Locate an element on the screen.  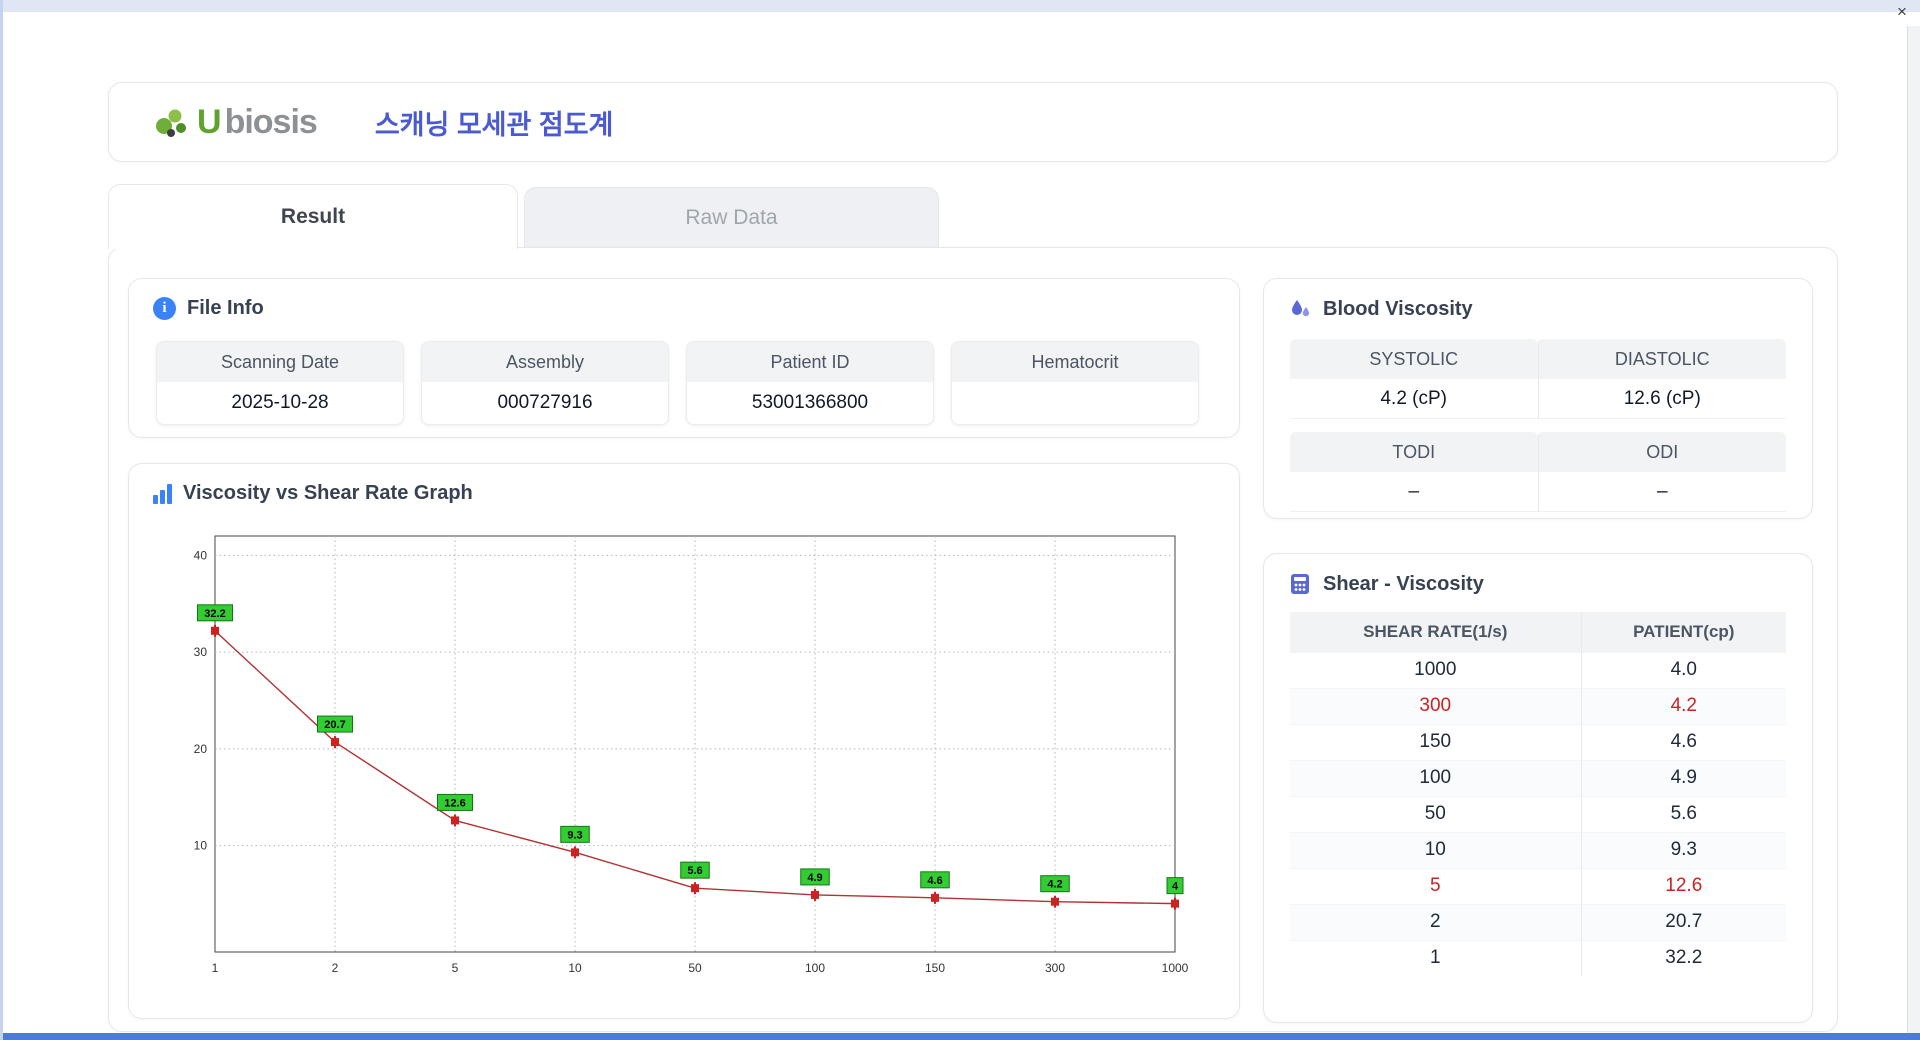
svg-text: 150 is located at coordinates (935, 968).